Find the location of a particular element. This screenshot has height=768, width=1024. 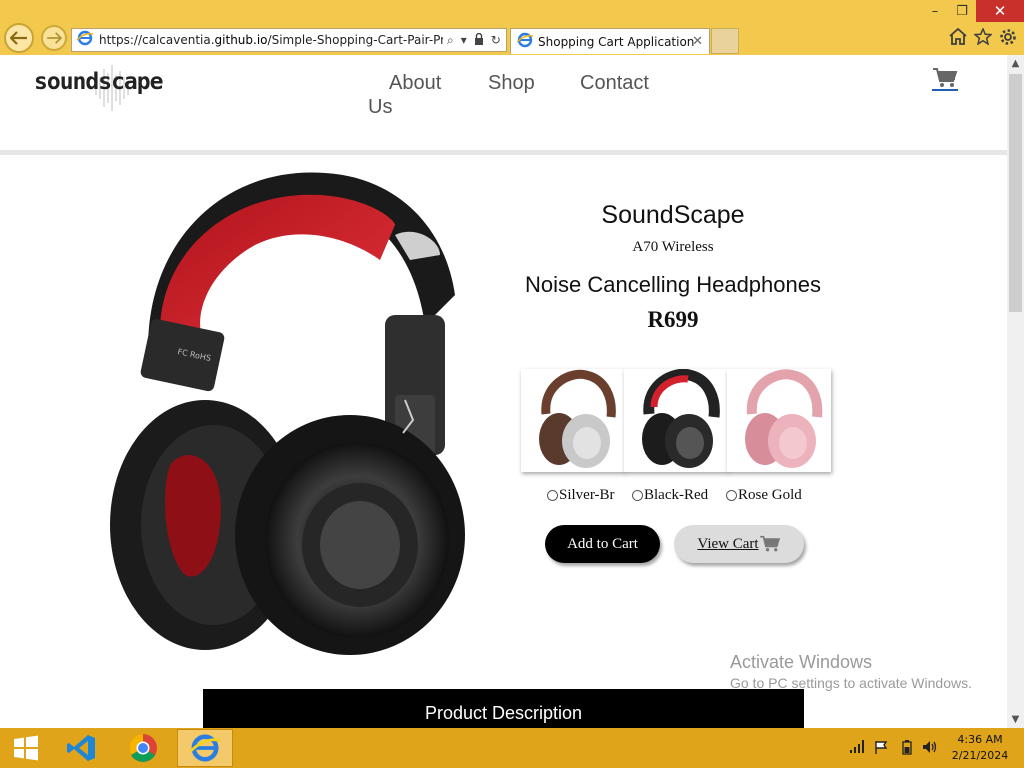

headphones-silver-brown-thumbnail is located at coordinates (577, 418).